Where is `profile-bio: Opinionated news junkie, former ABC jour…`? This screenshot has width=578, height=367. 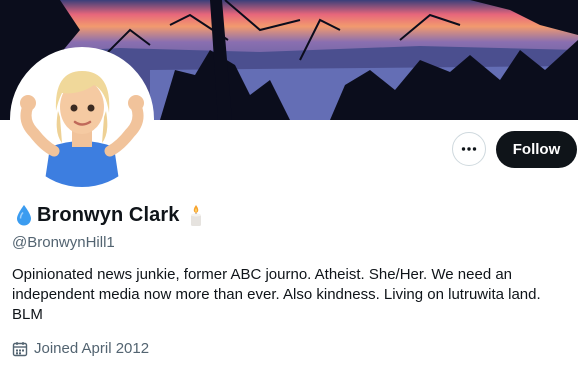 profile-bio: Opinionated news junkie, former ABC jour… is located at coordinates (276, 294).